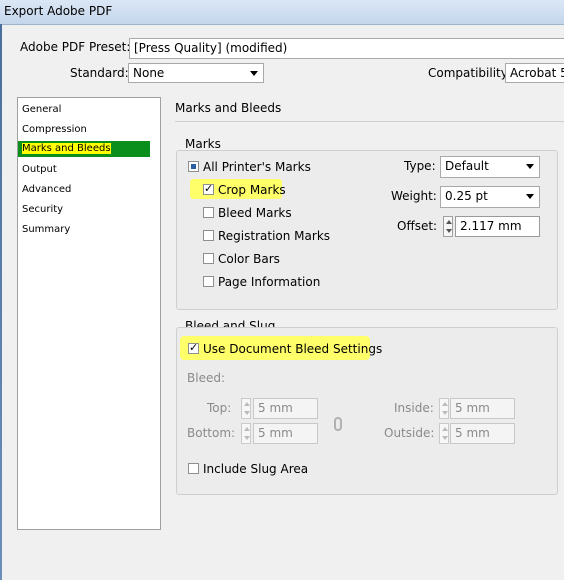 The image size is (564, 580). I want to click on inside-value: 5 mm, so click(472, 408).